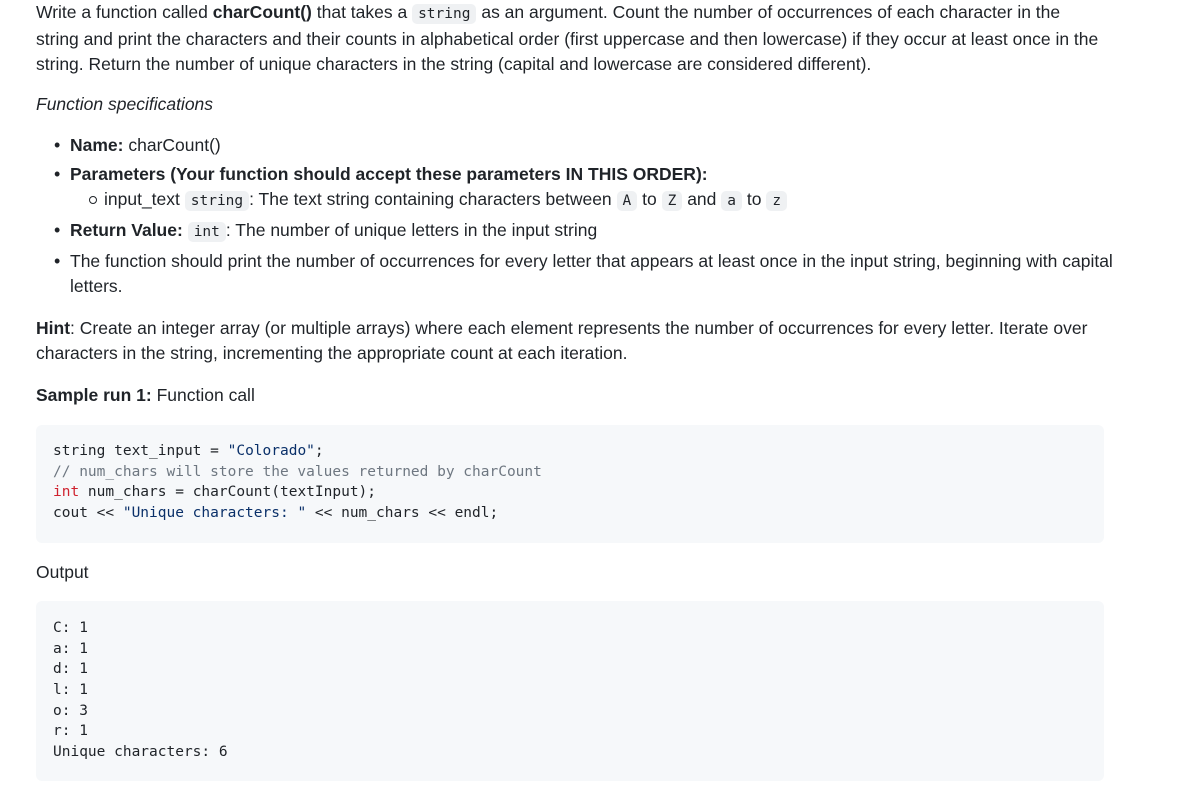  What do you see at coordinates (125, 104) in the screenshot?
I see `spec-heading: Function specifications` at bounding box center [125, 104].